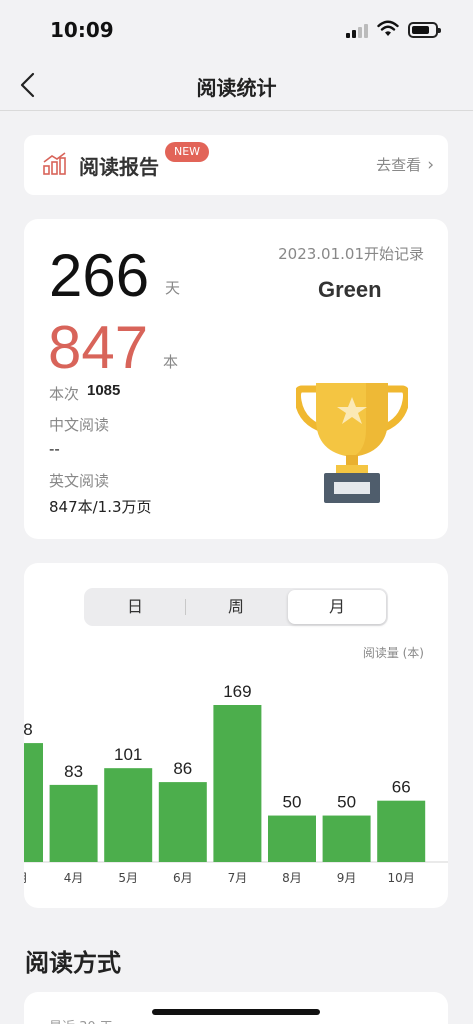  Describe the element at coordinates (28, 729) in the screenshot. I see `bar-value-label: 8` at that location.